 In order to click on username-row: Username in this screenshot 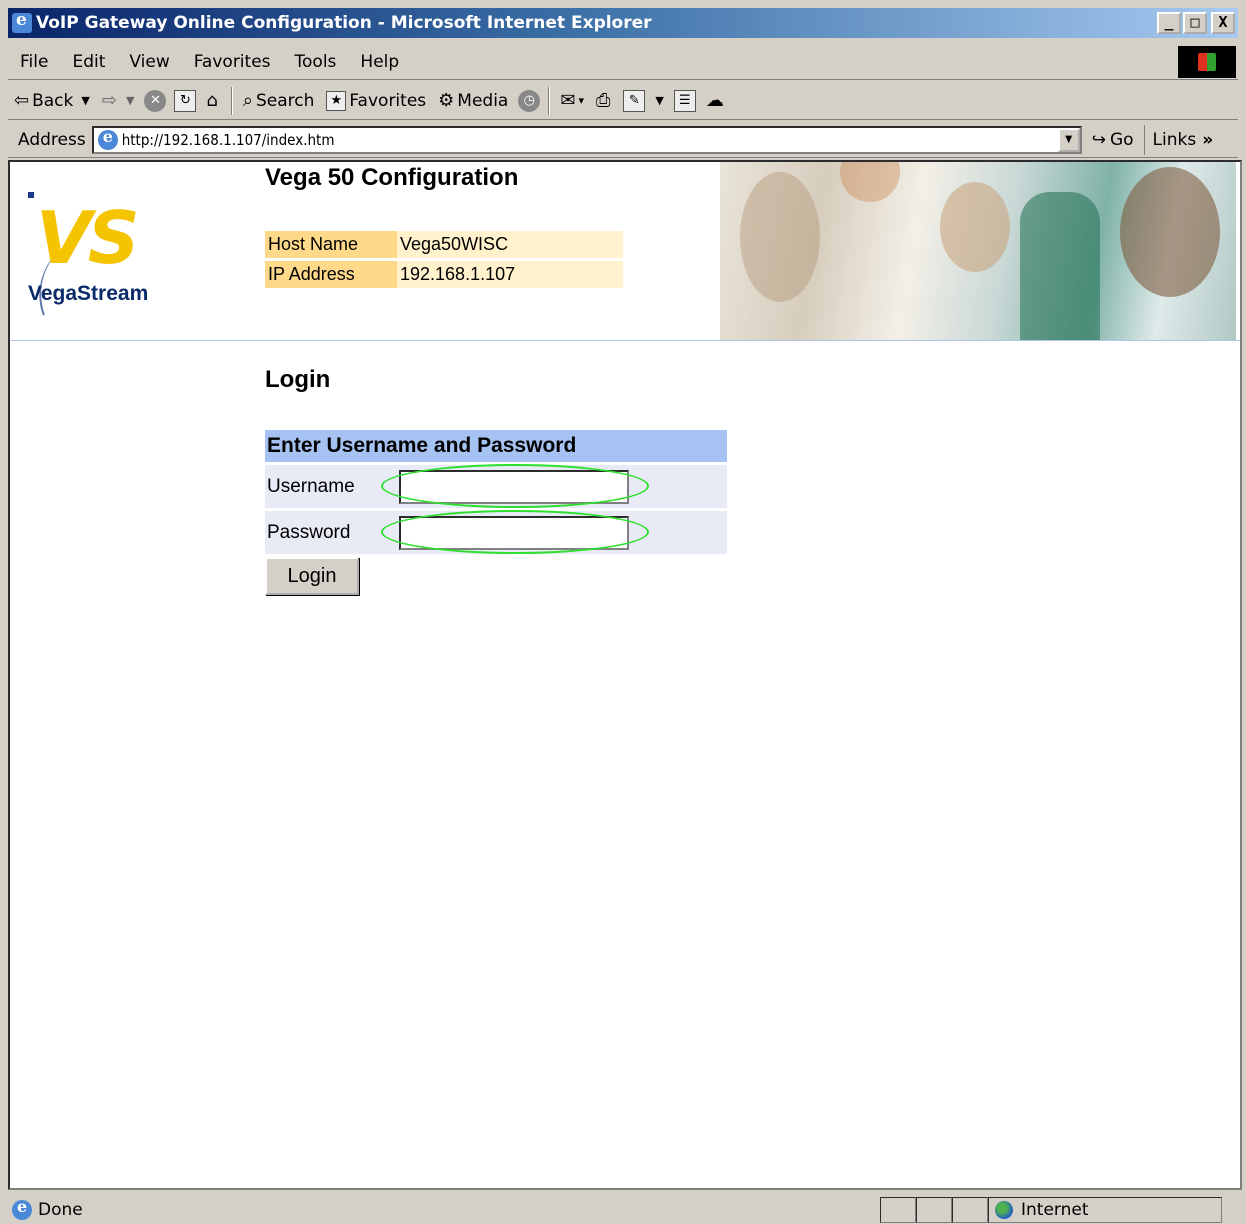, I will do `click(496, 485)`.